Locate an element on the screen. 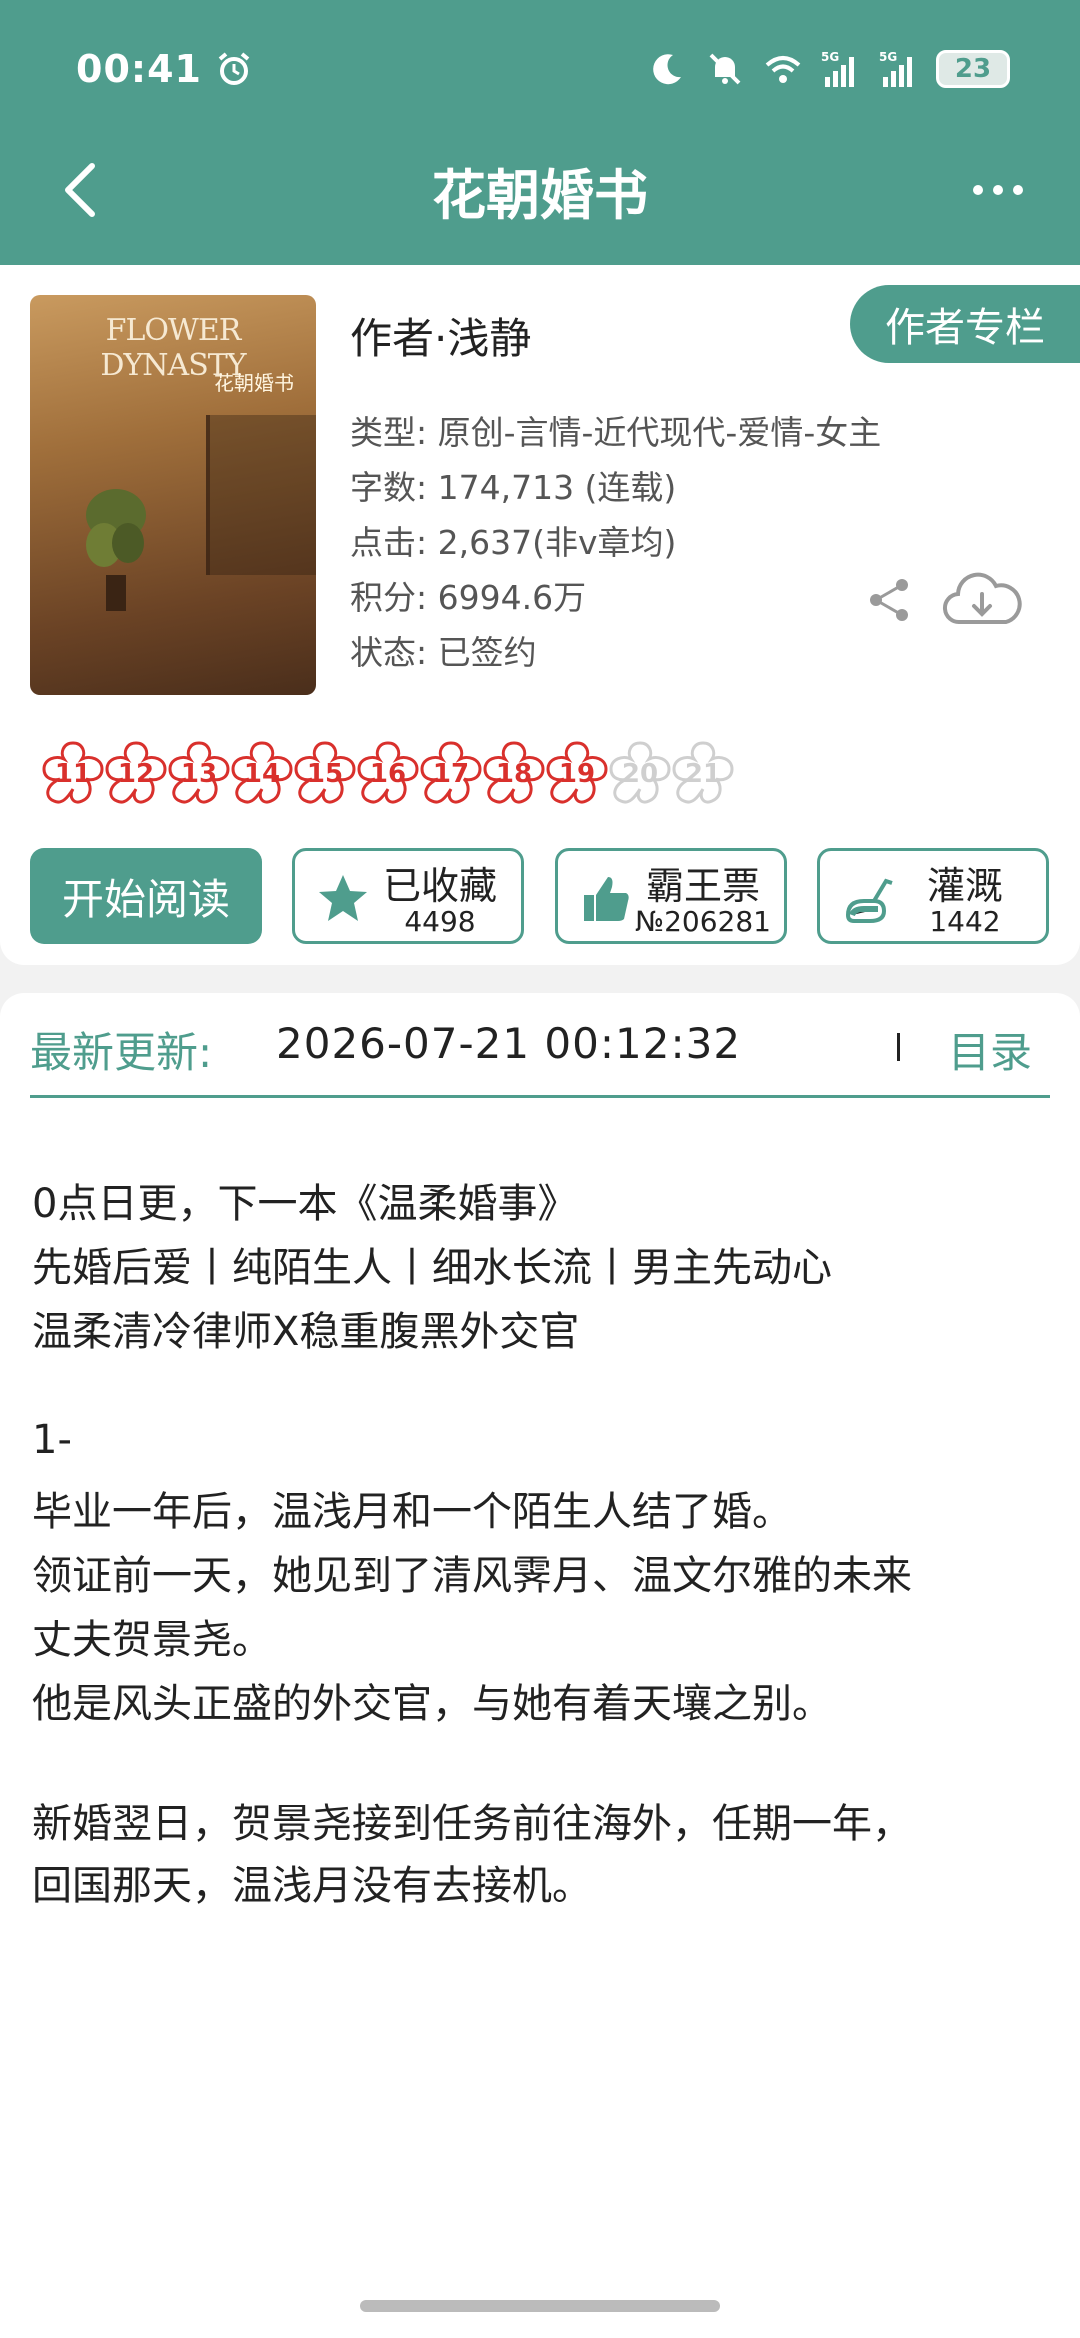 The height and width of the screenshot is (2338, 1080). ticket-label: 霸王票 is located at coordinates (702, 886).